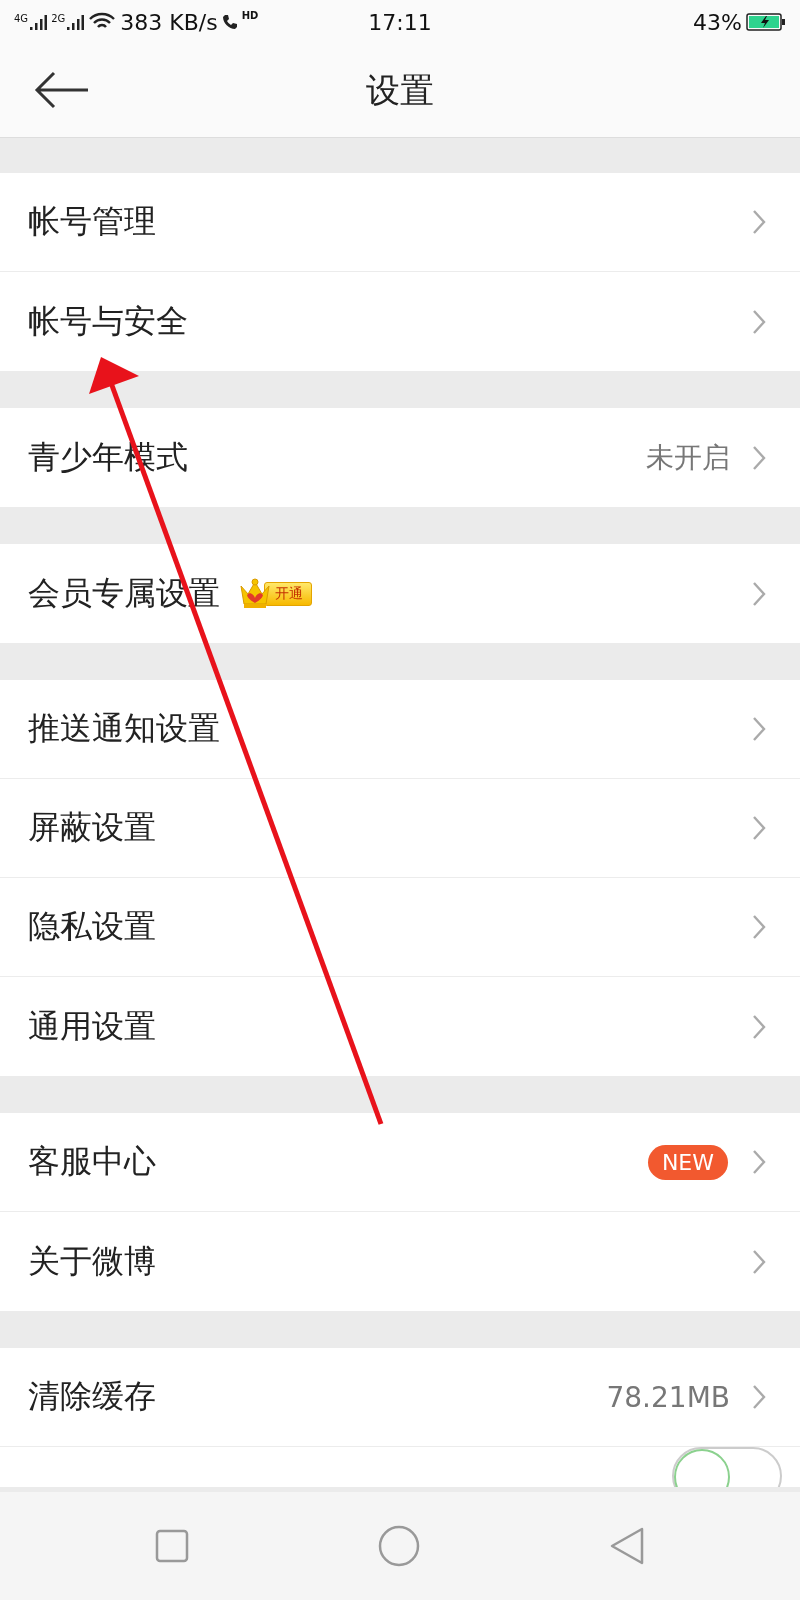 The width and height of the screenshot is (800, 1600). Describe the element at coordinates (687, 1162) in the screenshot. I see `new-badge: NEW` at that location.